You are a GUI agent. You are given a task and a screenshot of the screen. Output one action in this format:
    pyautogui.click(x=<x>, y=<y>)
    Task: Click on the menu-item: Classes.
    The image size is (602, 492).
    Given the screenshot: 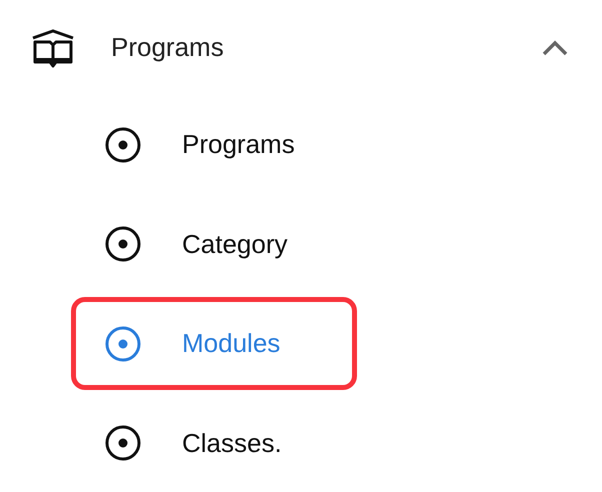 What is the action you would take?
    pyautogui.click(x=214, y=443)
    